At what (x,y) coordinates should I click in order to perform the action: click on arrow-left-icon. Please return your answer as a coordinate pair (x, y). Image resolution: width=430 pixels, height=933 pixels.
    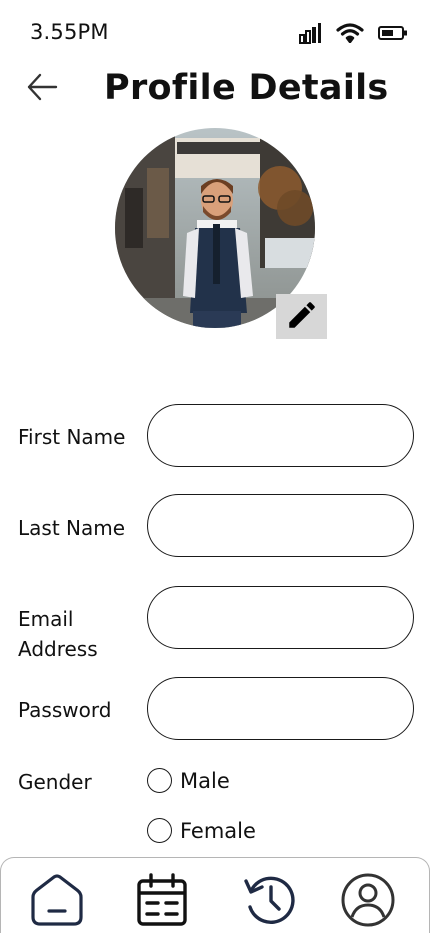
    Looking at the image, I should click on (42, 89).